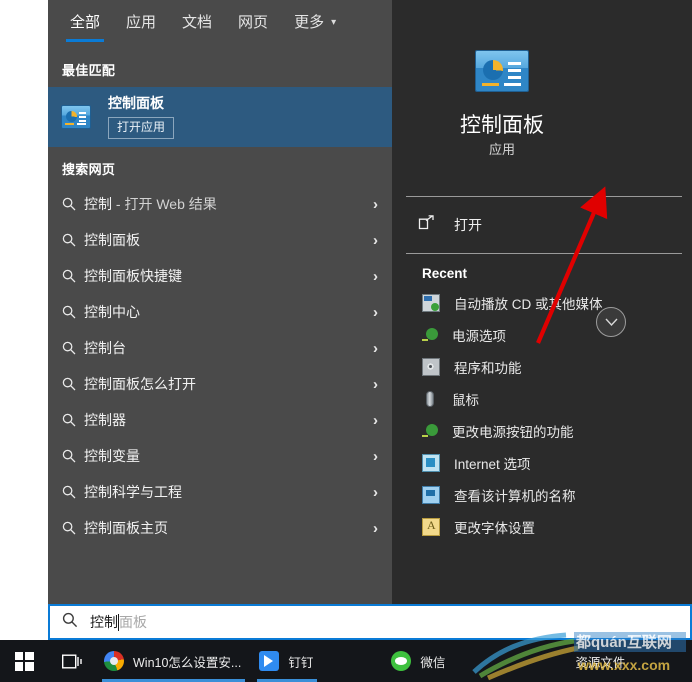 This screenshot has height=682, width=692. What do you see at coordinates (431, 303) in the screenshot?
I see `autoplay-media-icon` at bounding box center [431, 303].